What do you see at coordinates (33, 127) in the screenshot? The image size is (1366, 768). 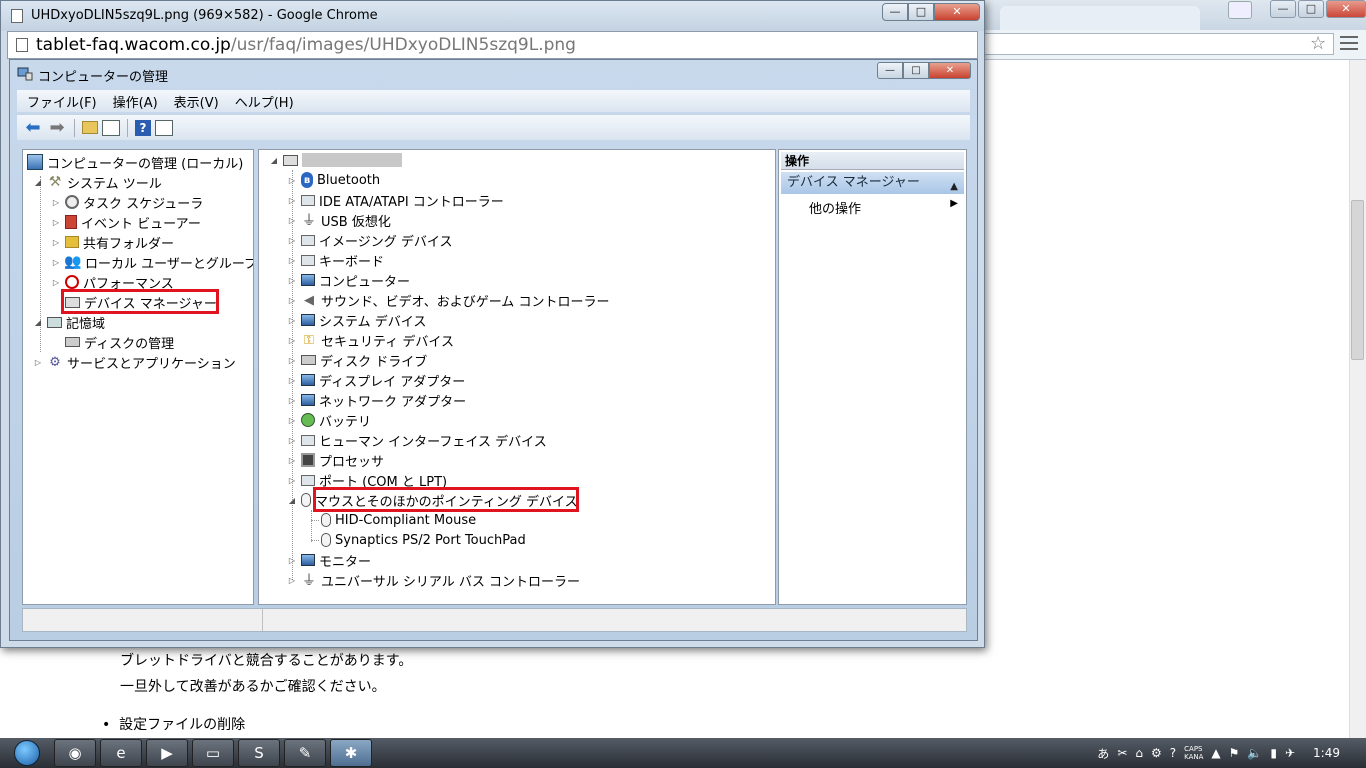 I see `back-arrow-icon: ⬅` at bounding box center [33, 127].